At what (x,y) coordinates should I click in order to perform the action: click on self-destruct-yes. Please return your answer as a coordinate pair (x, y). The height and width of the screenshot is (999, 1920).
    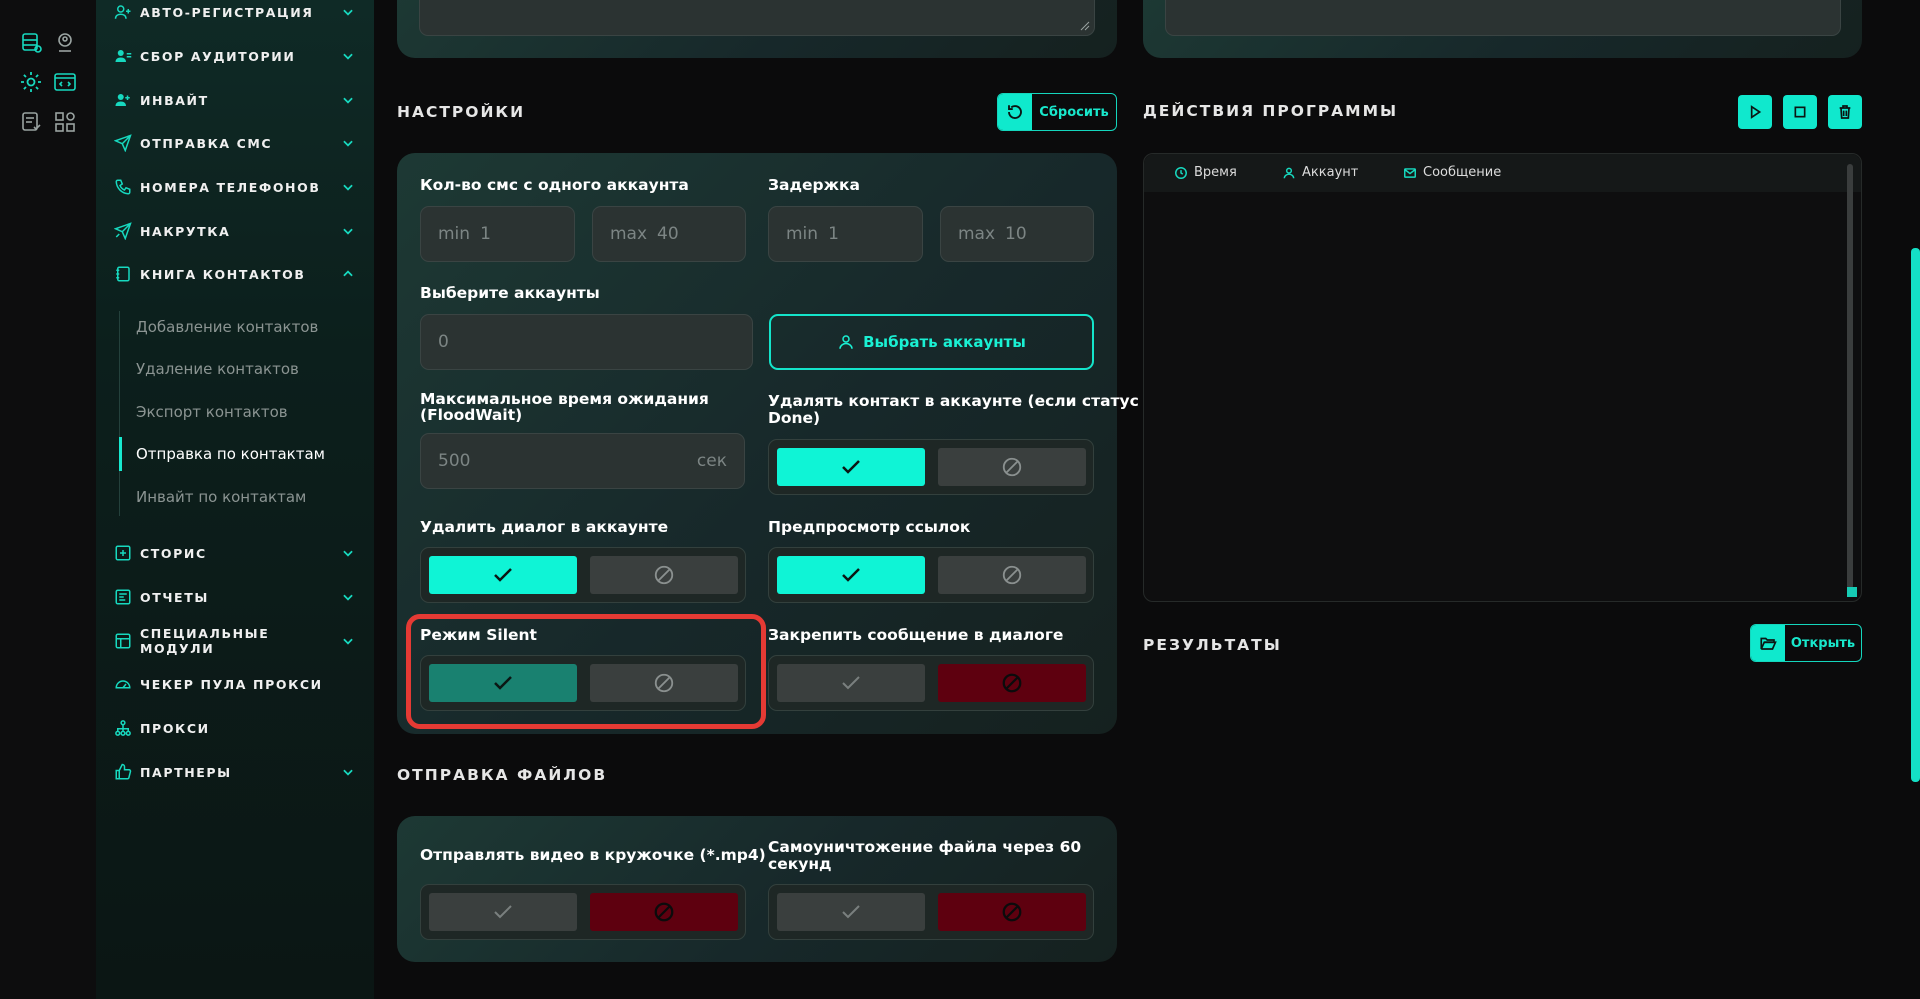
    Looking at the image, I should click on (851, 912).